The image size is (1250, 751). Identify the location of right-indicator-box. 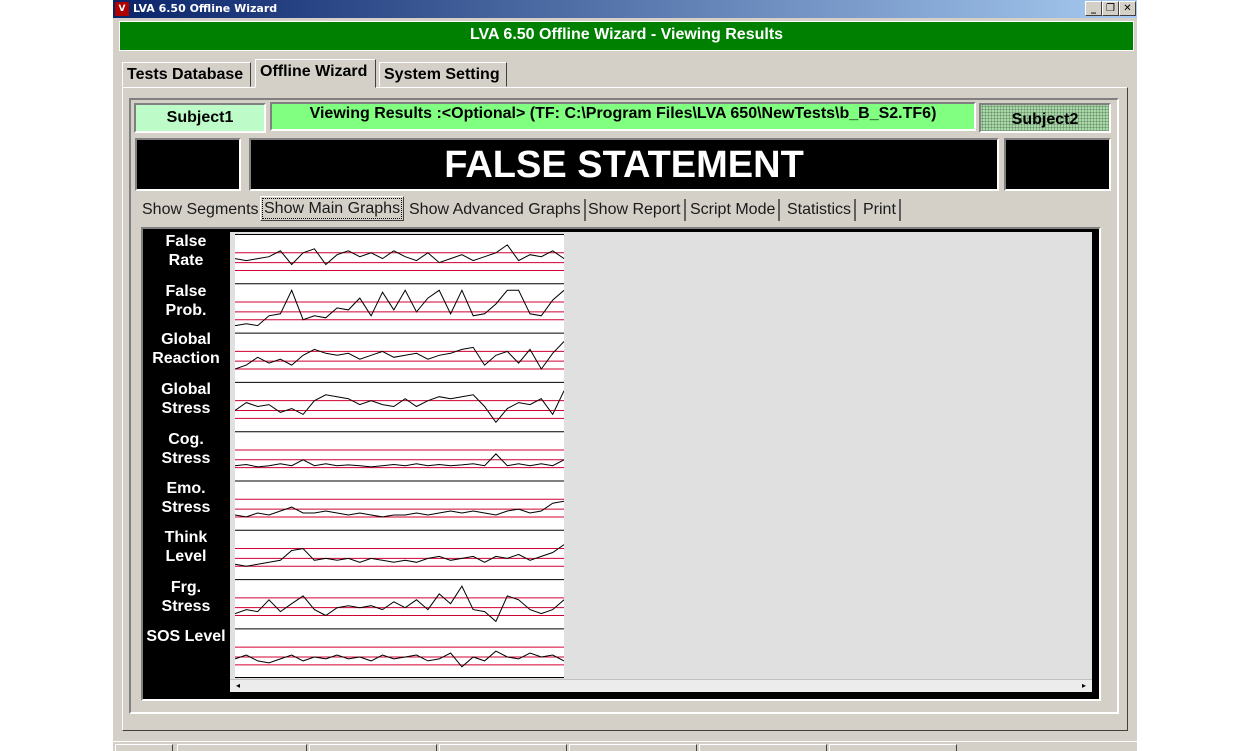
(1057, 164).